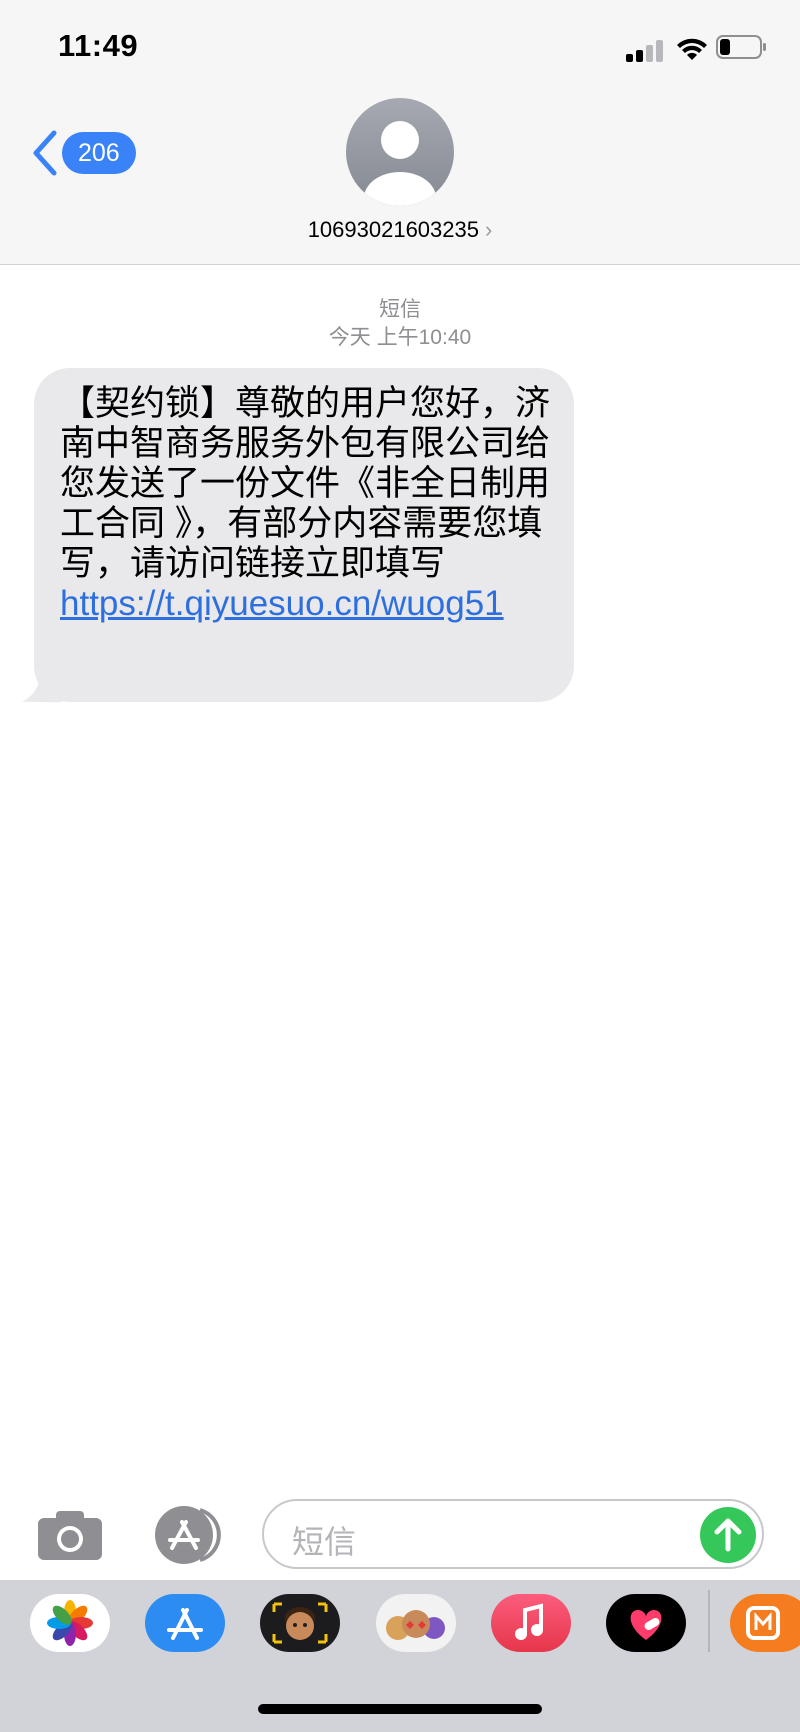 Image resolution: width=800 pixels, height=1732 pixels. What do you see at coordinates (70, 1535) in the screenshot?
I see `camera-icon` at bounding box center [70, 1535].